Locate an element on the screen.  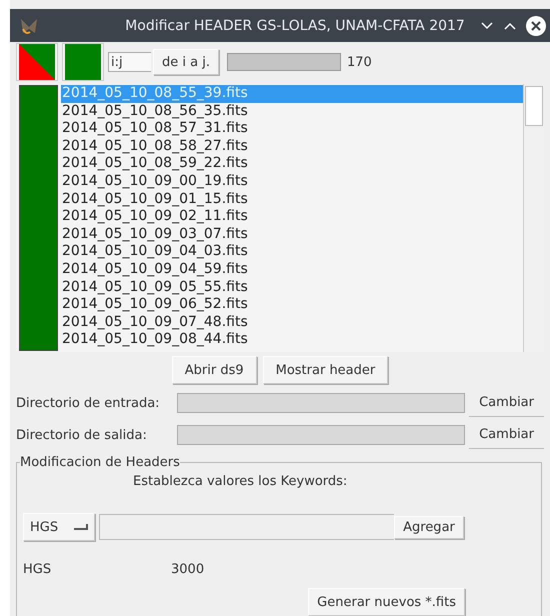
square-icon is located at coordinates (83, 62).